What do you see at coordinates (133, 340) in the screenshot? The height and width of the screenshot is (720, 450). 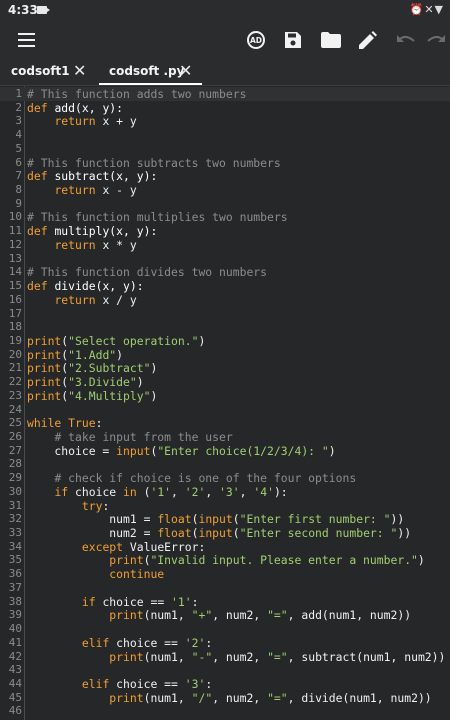 I see `code-token: "Select operation."` at bounding box center [133, 340].